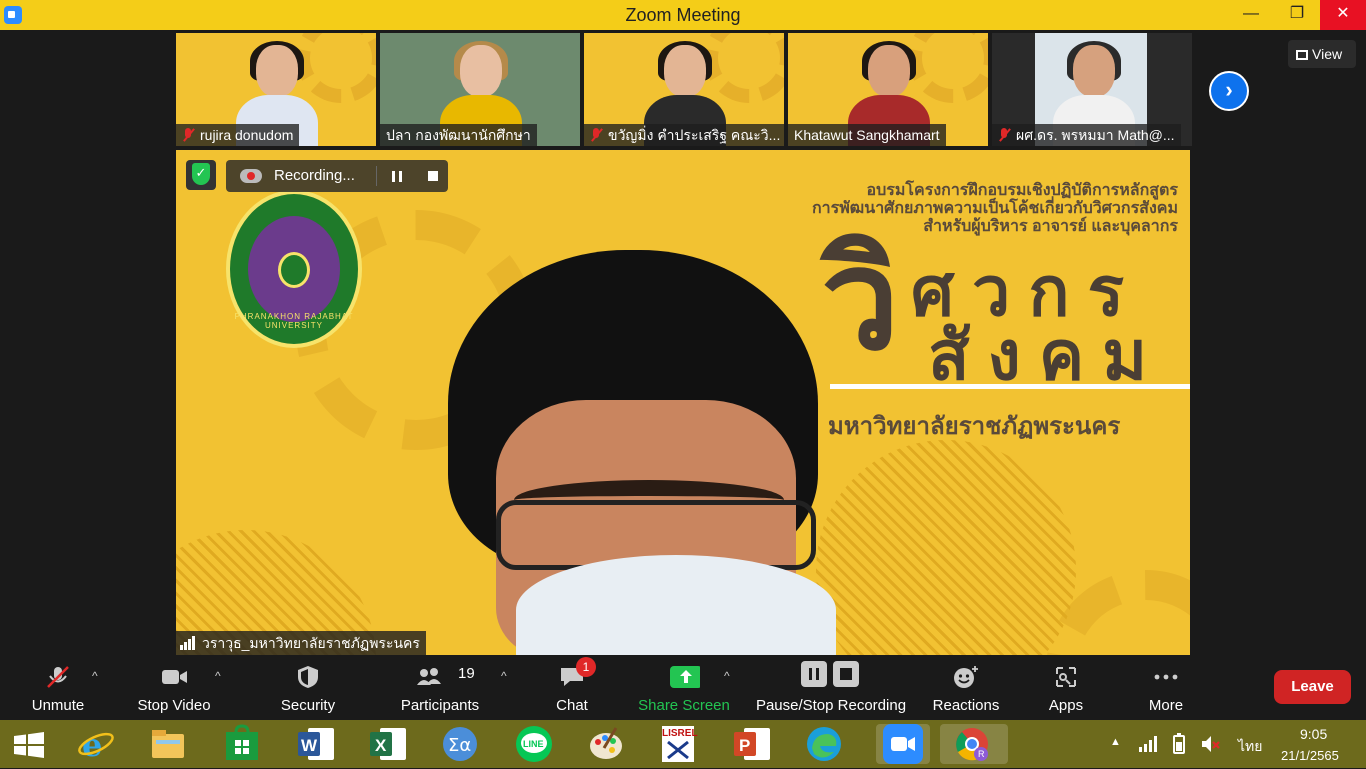 Image resolution: width=1366 pixels, height=769 pixels. Describe the element at coordinates (506, 676) in the screenshot. I see `participants-options-caret: ^` at that location.